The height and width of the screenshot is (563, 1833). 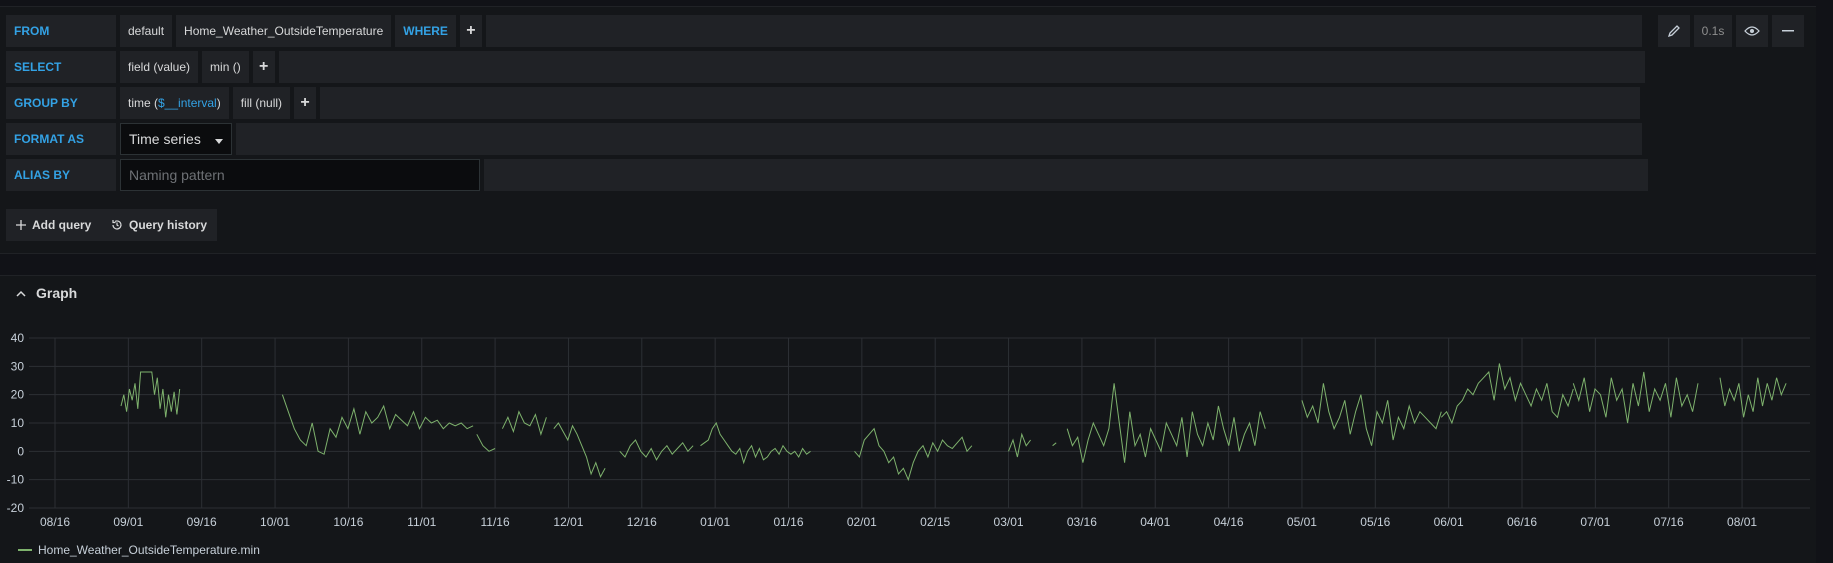 I want to click on x-tick-label: 10/16, so click(x=348, y=522).